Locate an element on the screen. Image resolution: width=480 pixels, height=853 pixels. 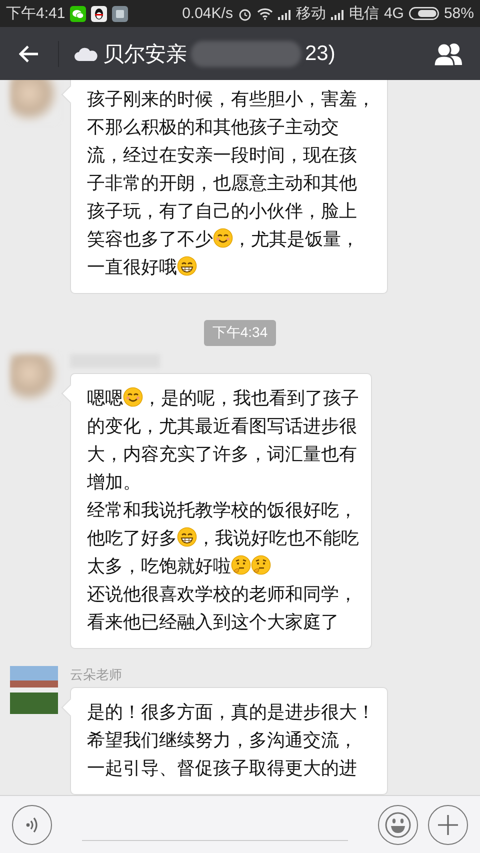
member-count: 23) is located at coordinates (320, 54).